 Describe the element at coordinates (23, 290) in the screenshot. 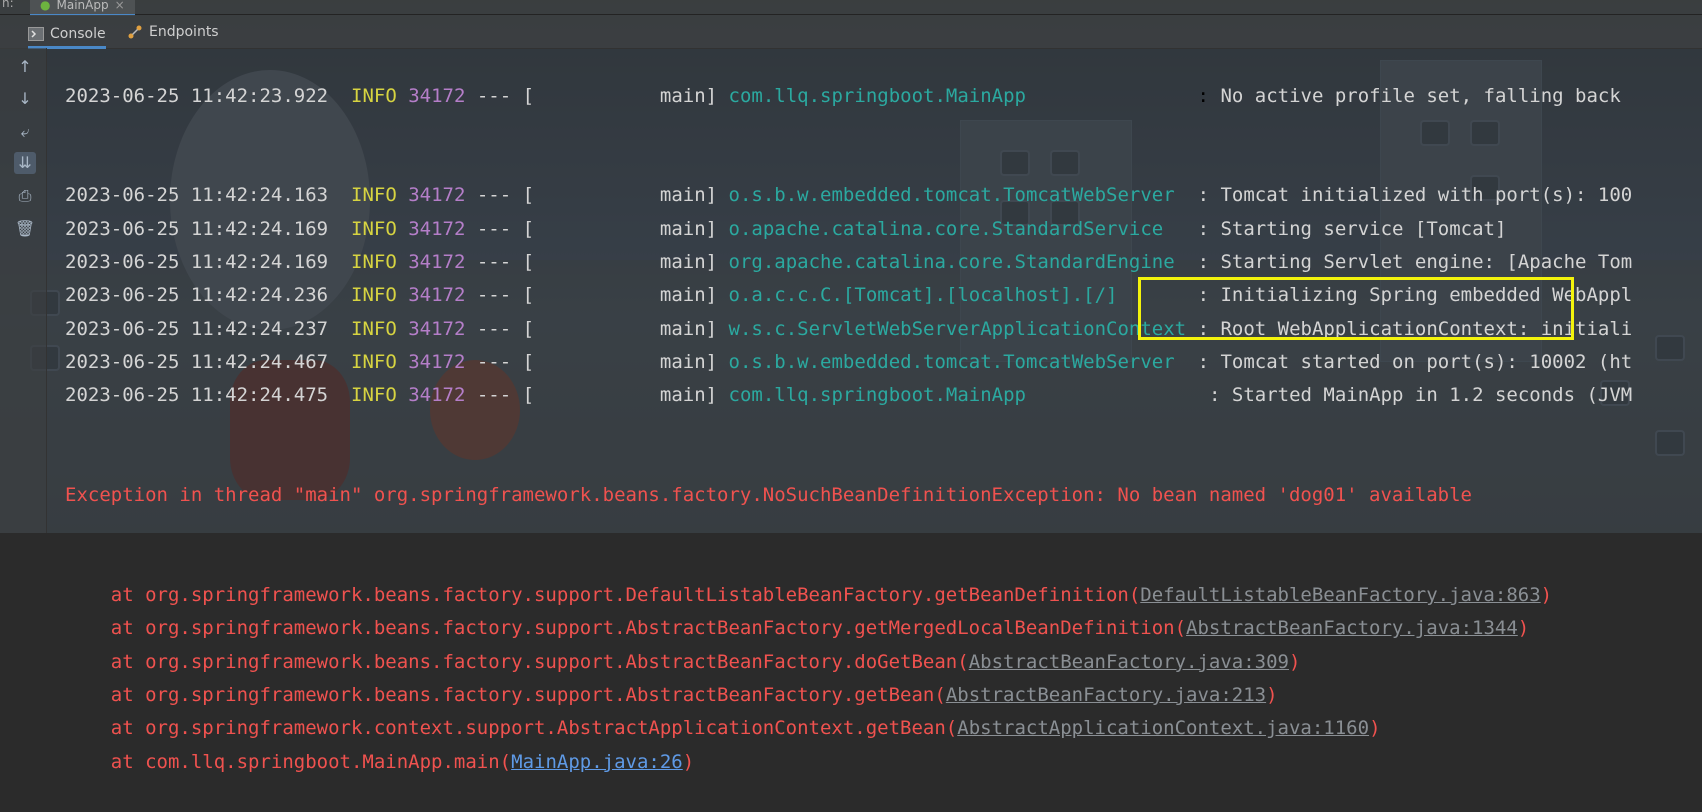

I see `console-sidebar: ↑ ↓ ⤶ ⇊ ⎙ 🗑` at that location.